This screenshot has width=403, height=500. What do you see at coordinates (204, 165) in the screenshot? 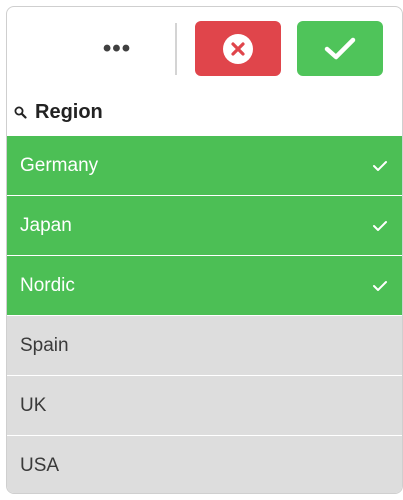
I see `list-item: Germany` at bounding box center [204, 165].